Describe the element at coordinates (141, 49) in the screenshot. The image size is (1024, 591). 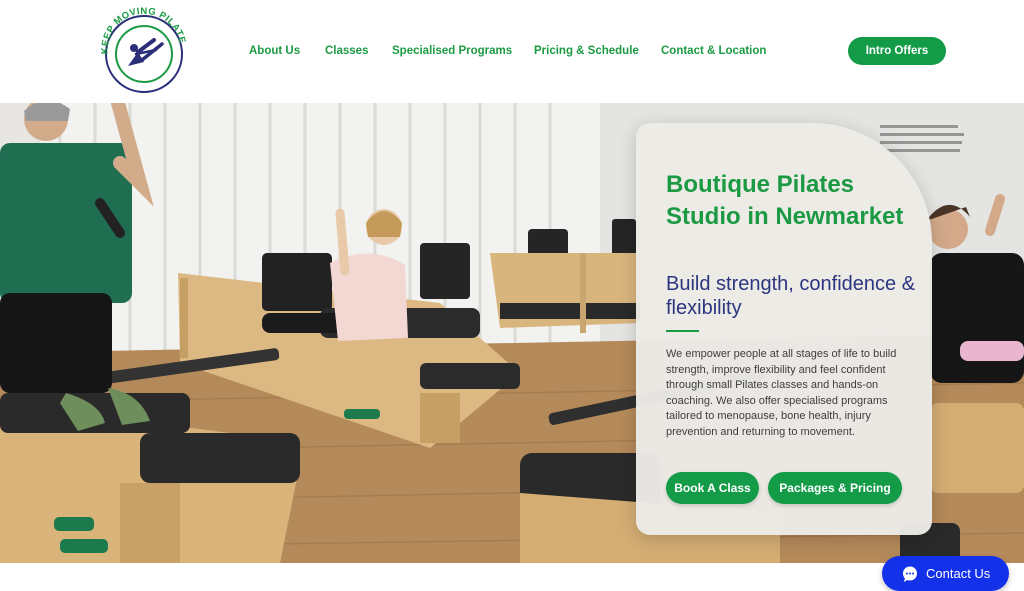
I see `keep-moving-pilates-logo: KEEP MOVING PILATES` at that location.